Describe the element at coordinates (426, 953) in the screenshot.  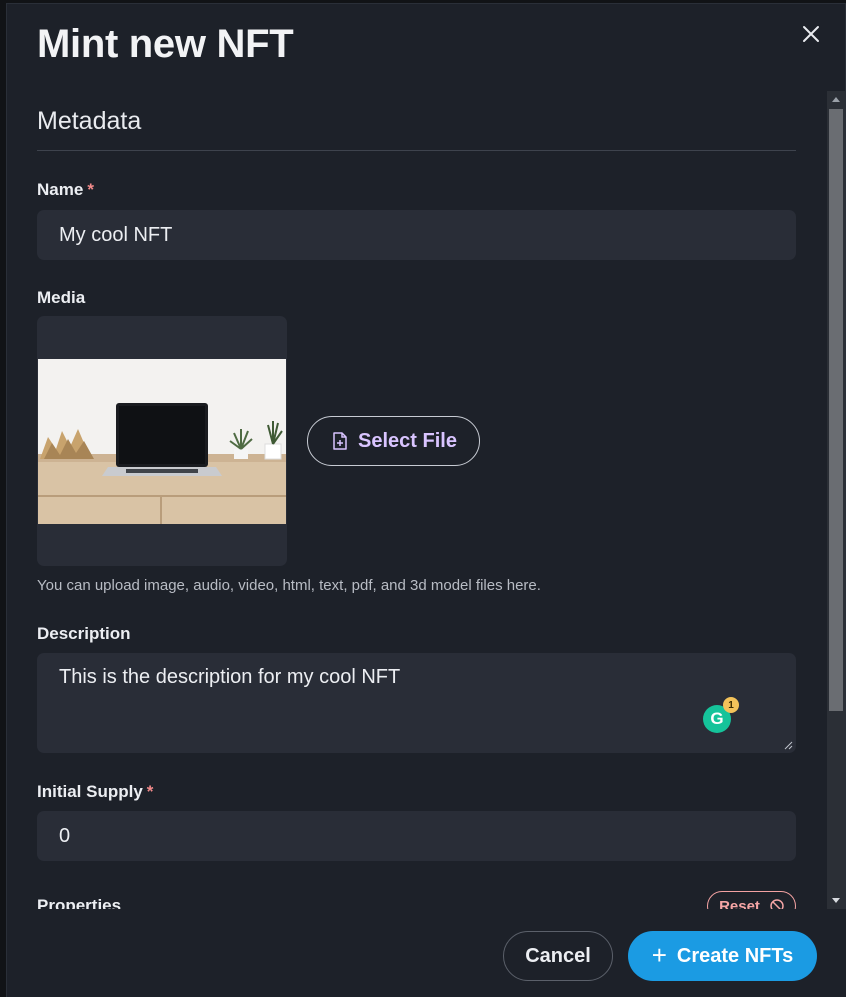
I see `modal-footer: Cancel + Create NFTs` at that location.